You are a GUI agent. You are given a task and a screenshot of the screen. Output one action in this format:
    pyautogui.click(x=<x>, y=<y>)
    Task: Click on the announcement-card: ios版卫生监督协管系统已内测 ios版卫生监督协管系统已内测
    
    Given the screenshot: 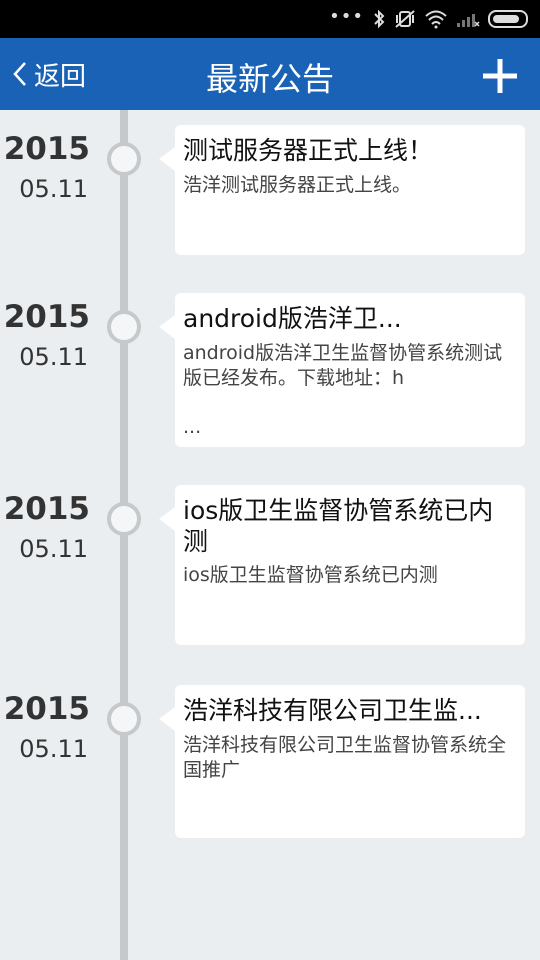 What is the action you would take?
    pyautogui.click(x=342, y=565)
    